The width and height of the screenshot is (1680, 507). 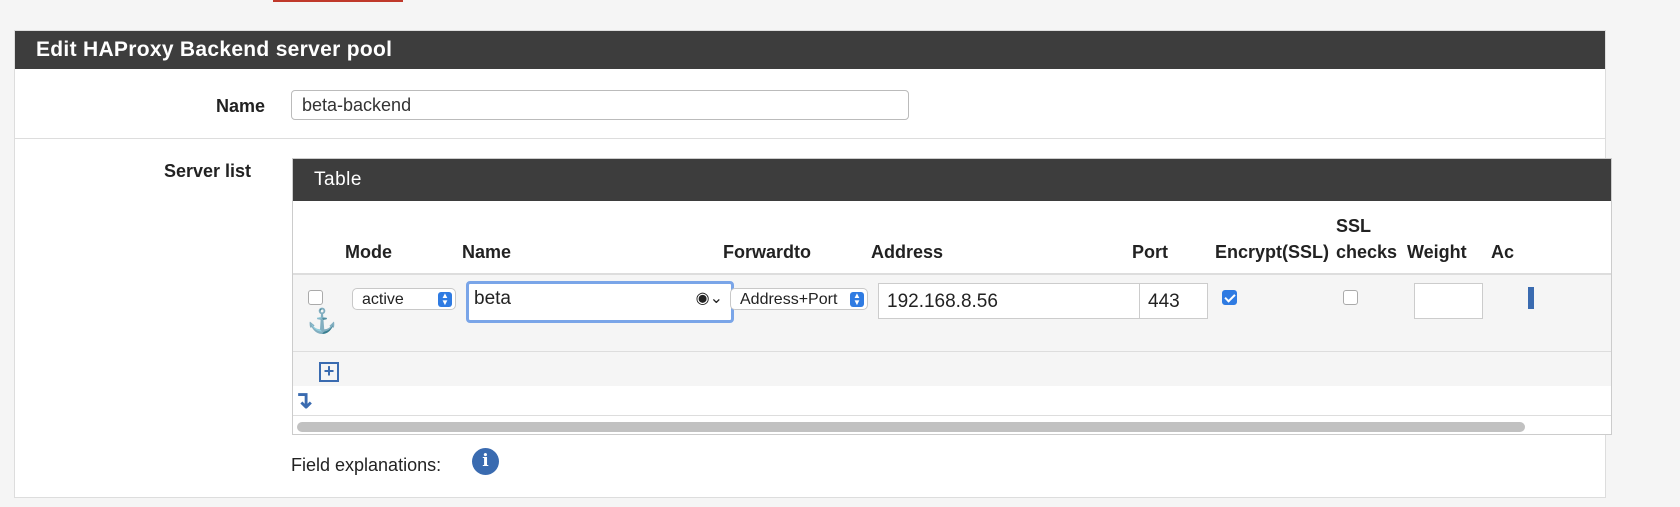 I want to click on header-port: Port, so click(x=1150, y=252).